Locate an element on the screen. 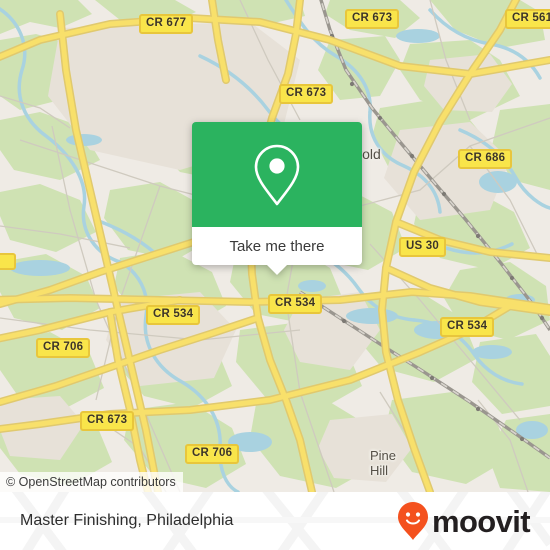 The height and width of the screenshot is (550, 550). popup-pointer is located at coordinates (277, 269).